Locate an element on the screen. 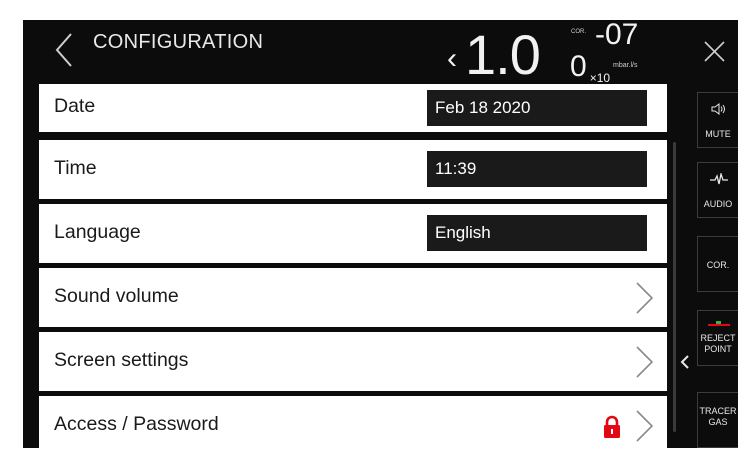 The image size is (754, 450). cor-button: COR. is located at coordinates (717, 264).